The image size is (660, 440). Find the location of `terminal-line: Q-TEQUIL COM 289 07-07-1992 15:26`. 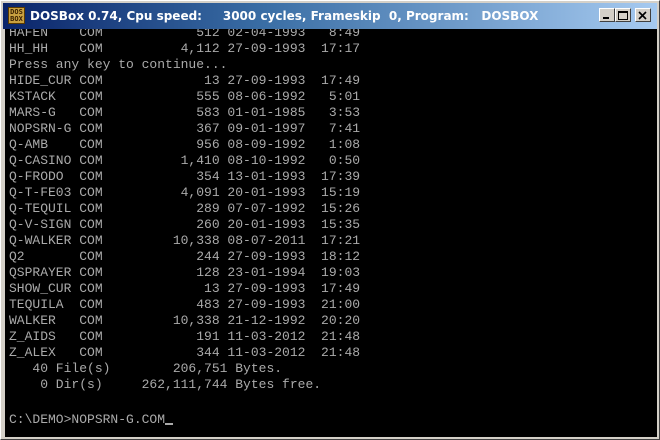

terminal-line: Q-TEQUIL COM 289 07-07-1992 15:26 is located at coordinates (185, 208).